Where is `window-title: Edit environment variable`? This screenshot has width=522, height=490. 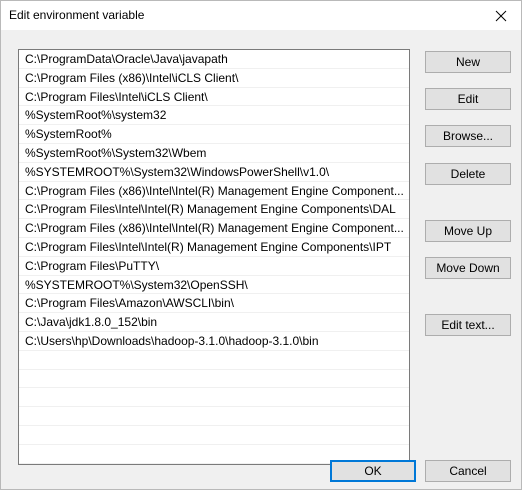
window-title: Edit environment variable is located at coordinates (77, 15).